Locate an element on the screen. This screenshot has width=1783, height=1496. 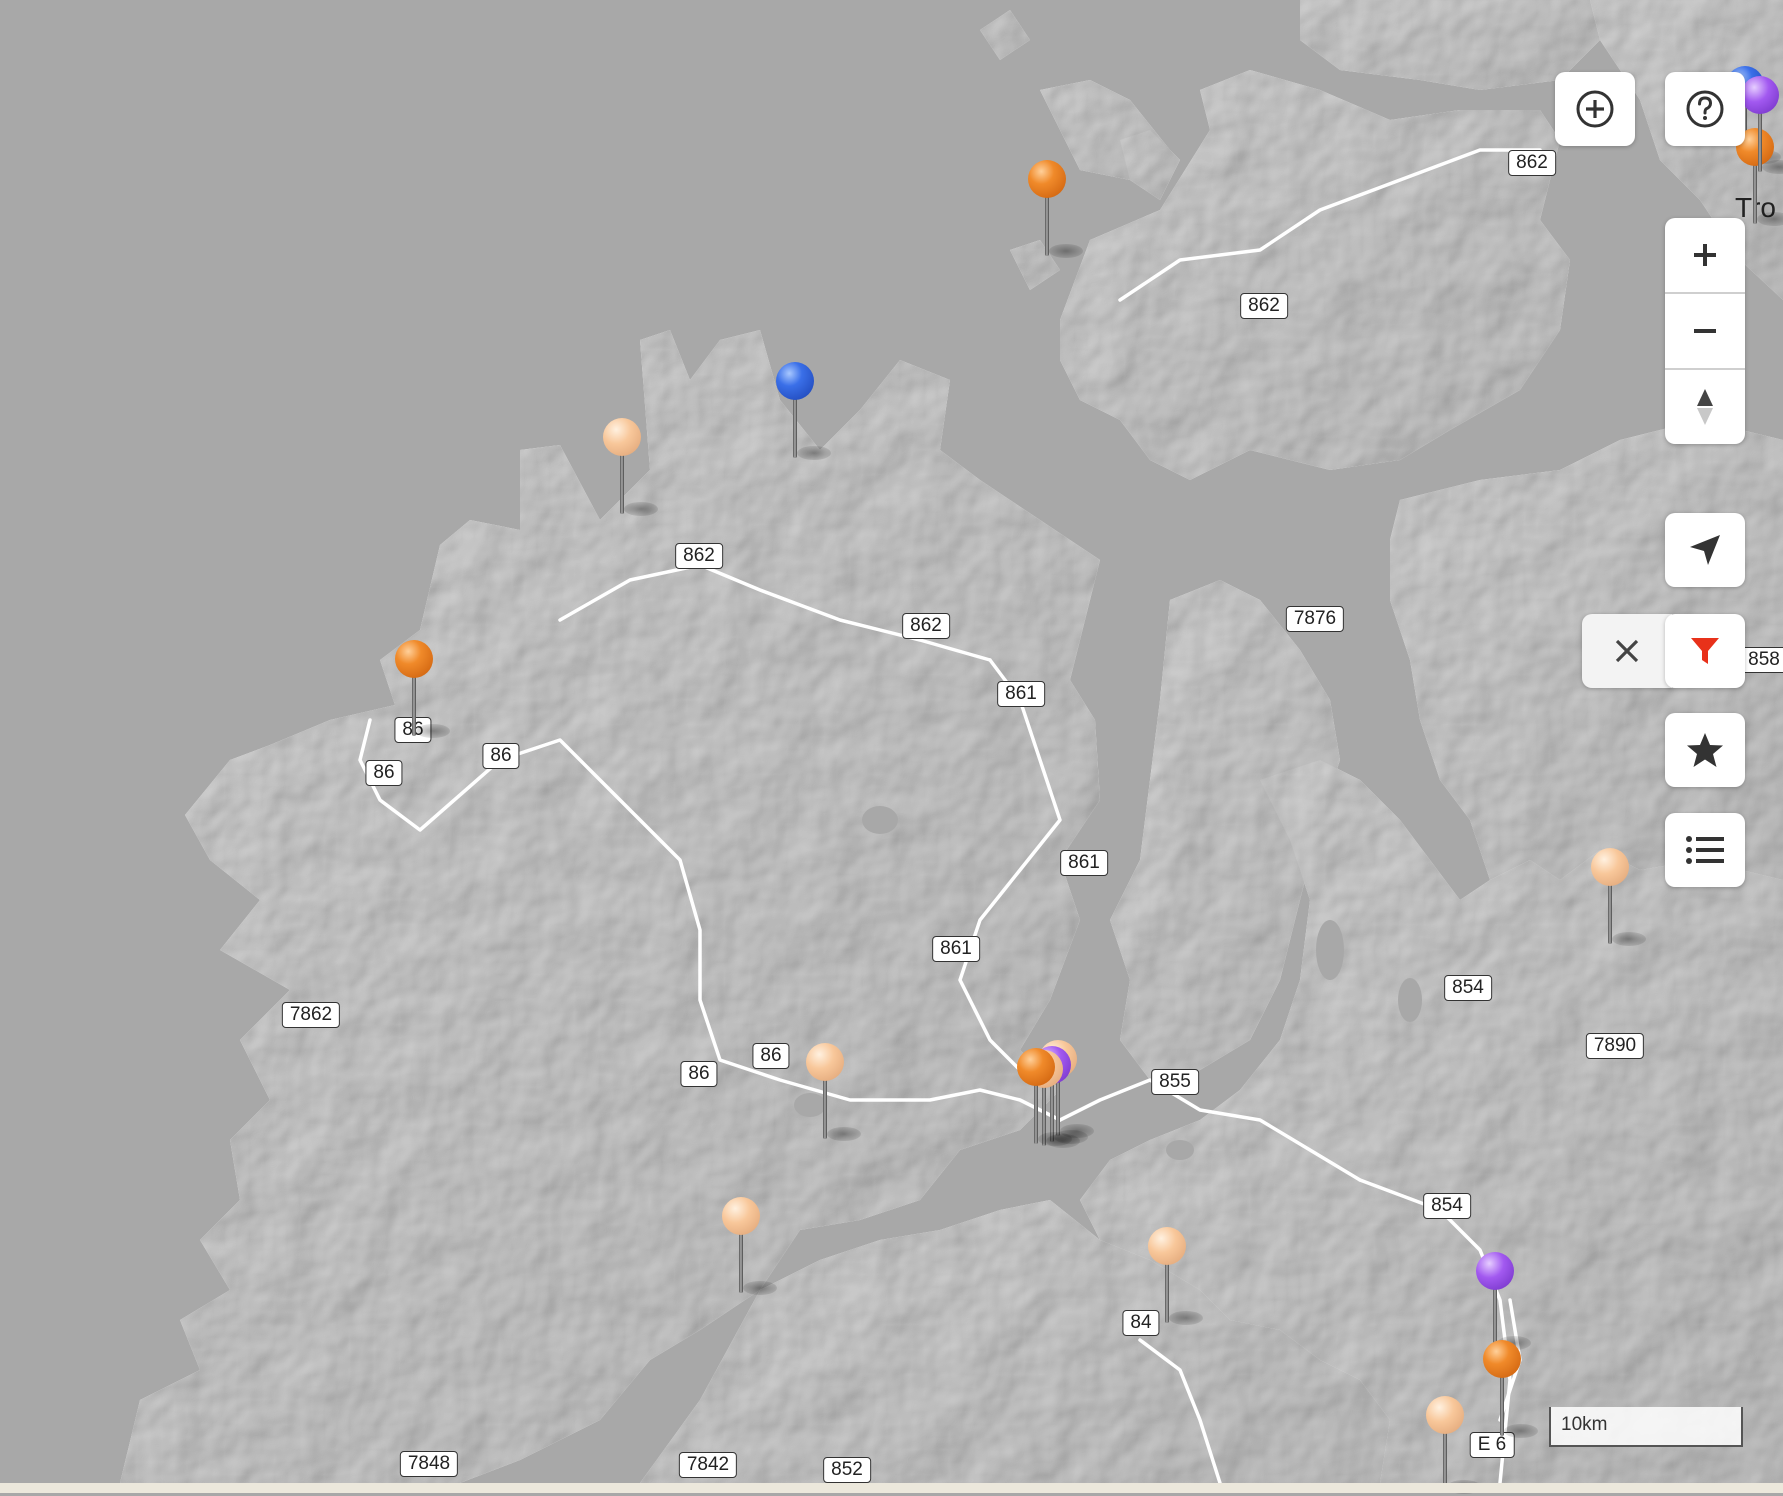
question-circle-icon is located at coordinates (1705, 109).